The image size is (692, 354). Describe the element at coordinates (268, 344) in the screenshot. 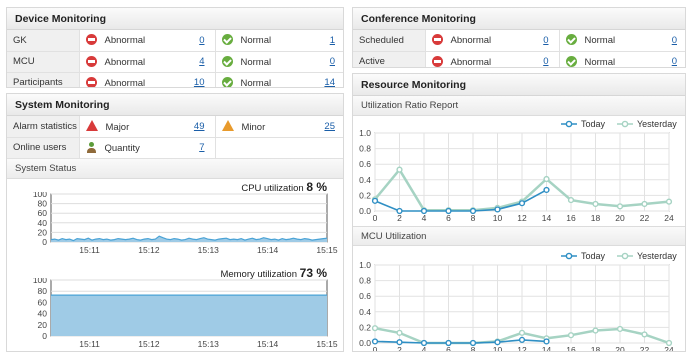

I see `memory-x-tick: 15:14` at that location.